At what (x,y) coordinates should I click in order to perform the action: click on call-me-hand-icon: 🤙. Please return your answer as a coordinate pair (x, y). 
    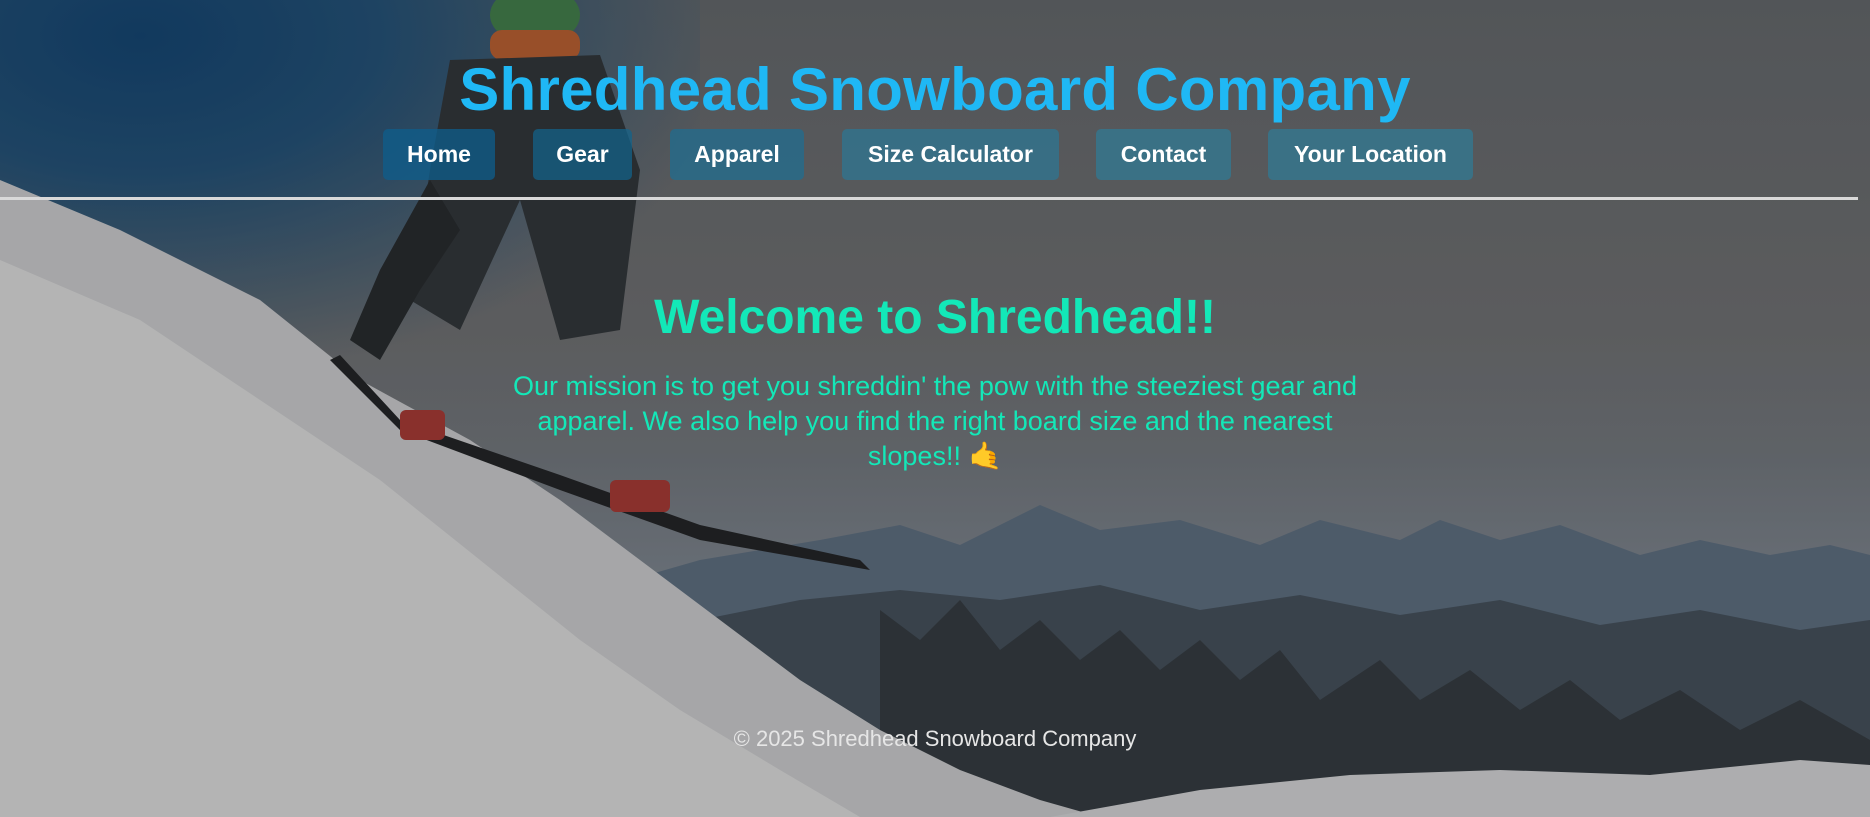
    Looking at the image, I should click on (985, 456).